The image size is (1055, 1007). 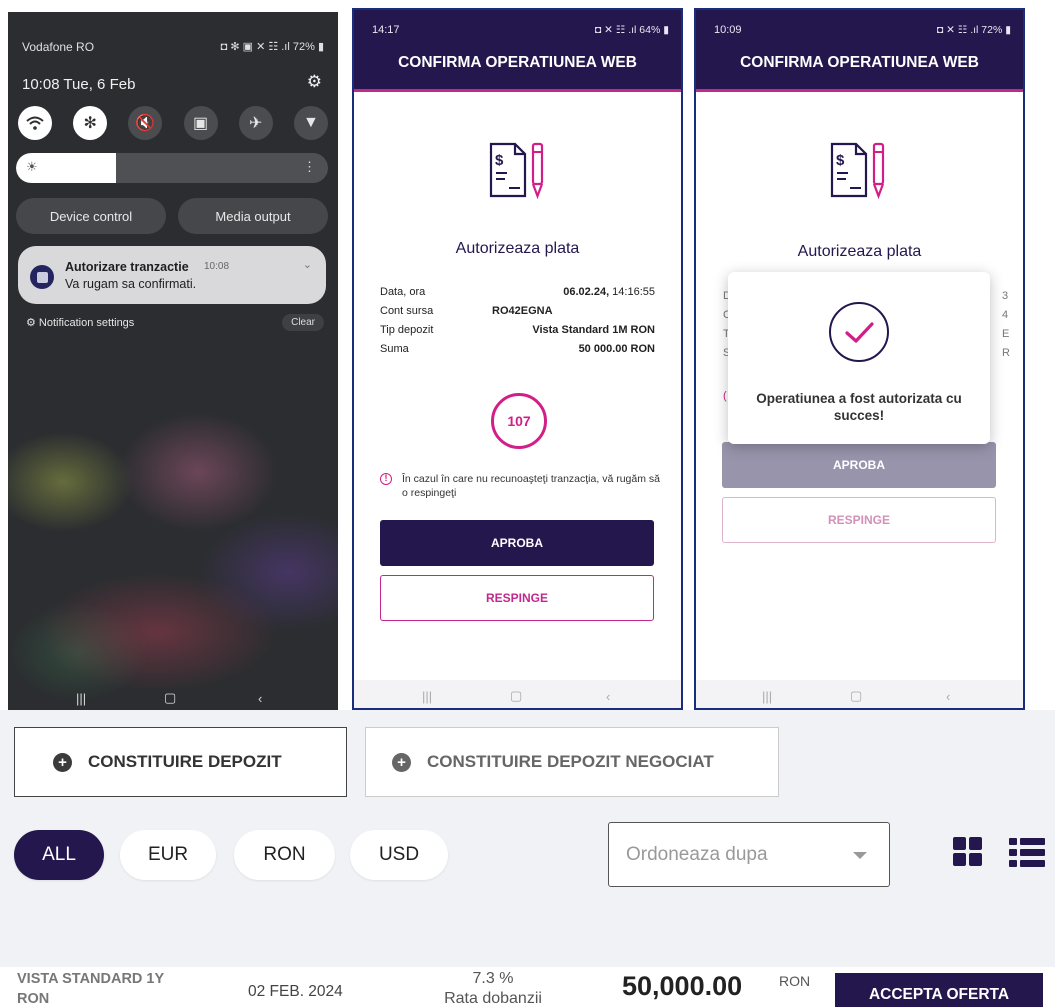 What do you see at coordinates (968, 852) in the screenshot?
I see `grid-view-icon` at bounding box center [968, 852].